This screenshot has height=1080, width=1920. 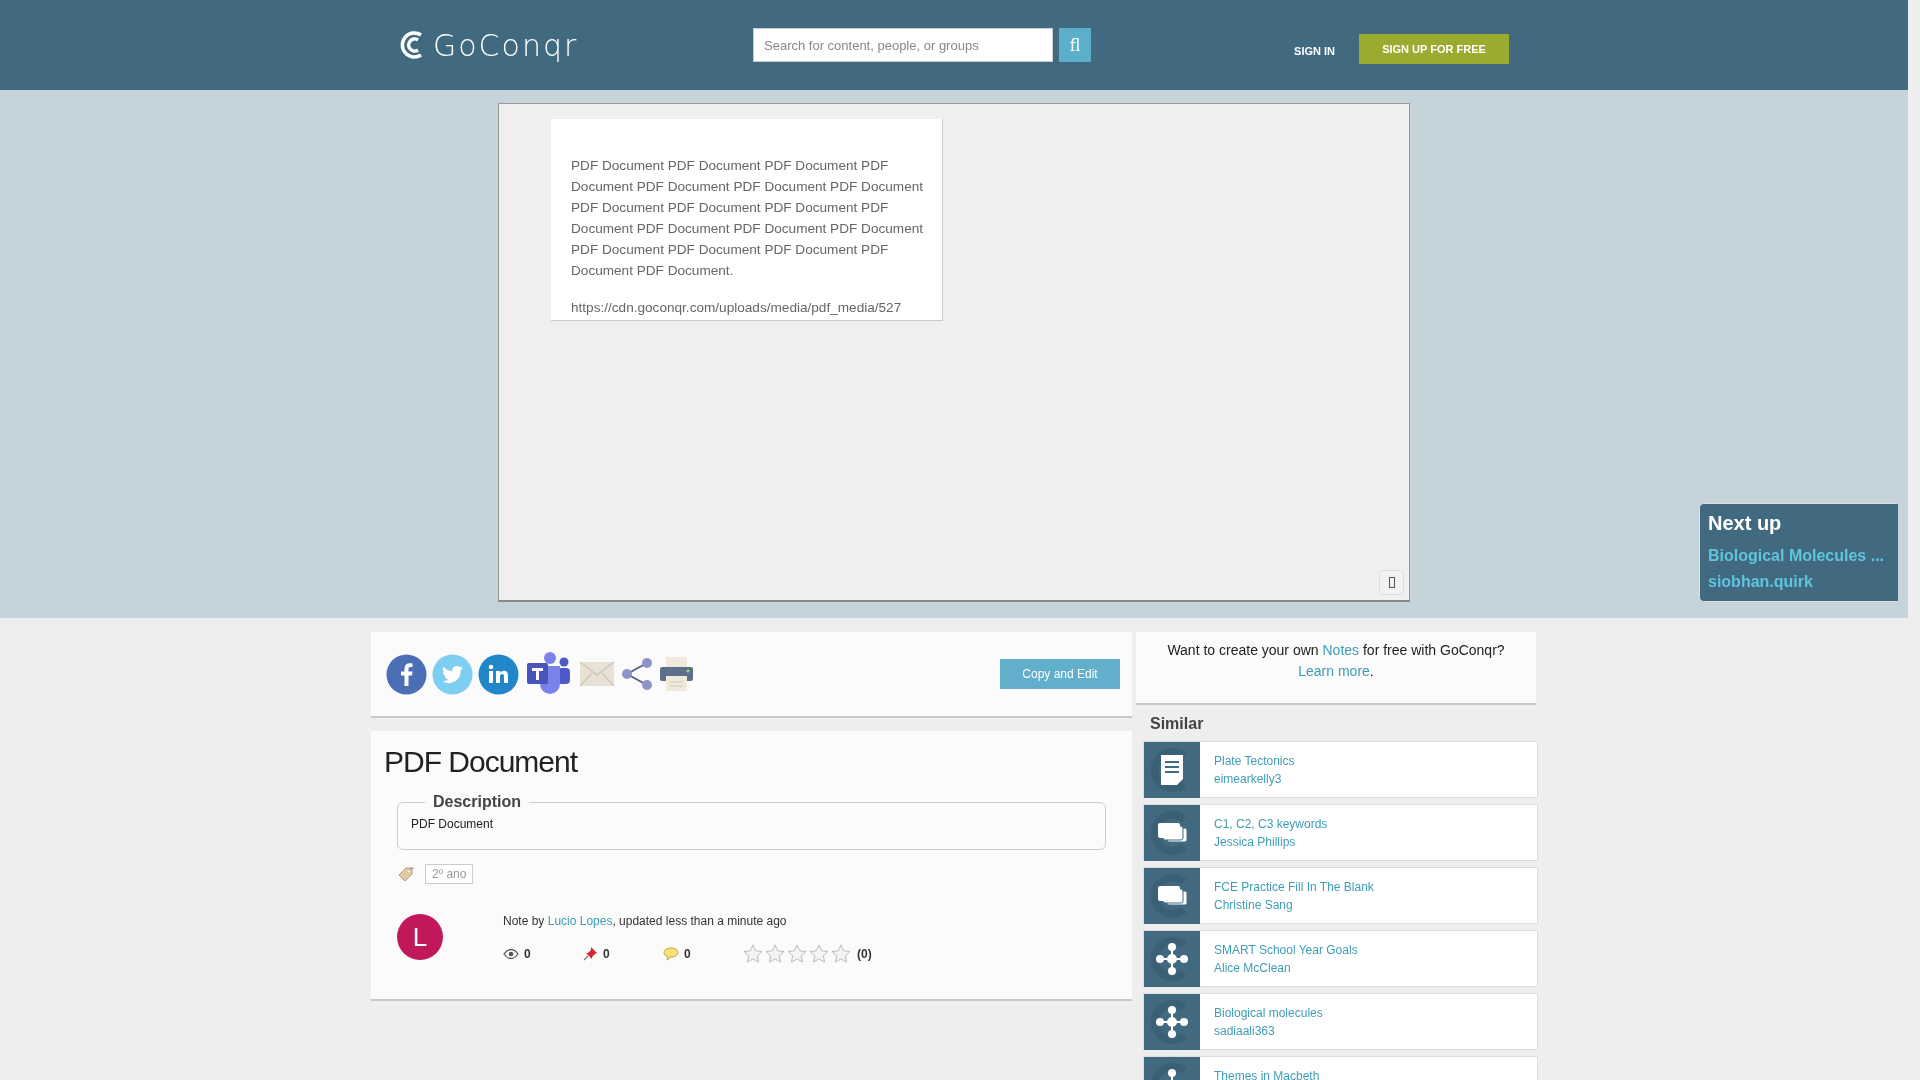 I want to click on similar-item: FCE Practice Fill In The Blank Christine Sang, so click(x=1340, y=895).